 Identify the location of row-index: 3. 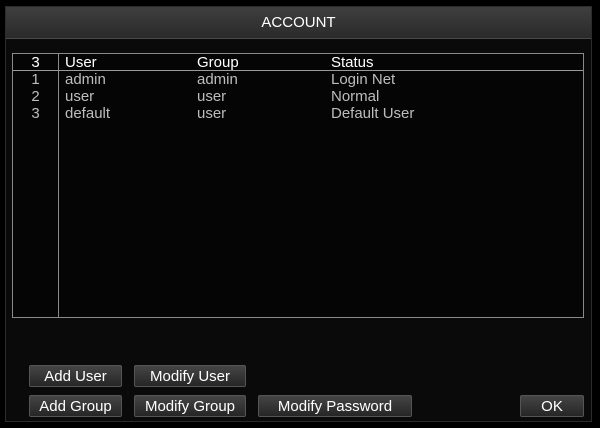
(35, 113).